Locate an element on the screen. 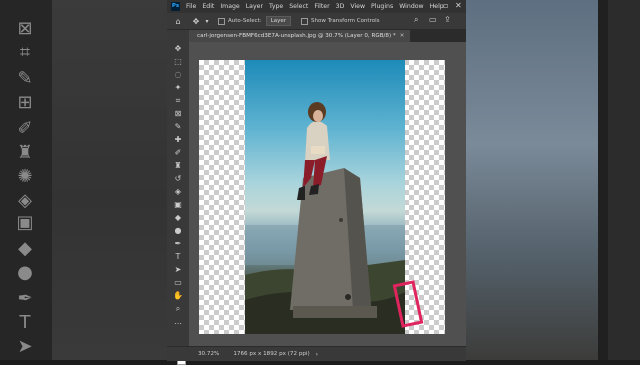 The width and height of the screenshot is (640, 365). menu-filter: Filter is located at coordinates (321, 6).